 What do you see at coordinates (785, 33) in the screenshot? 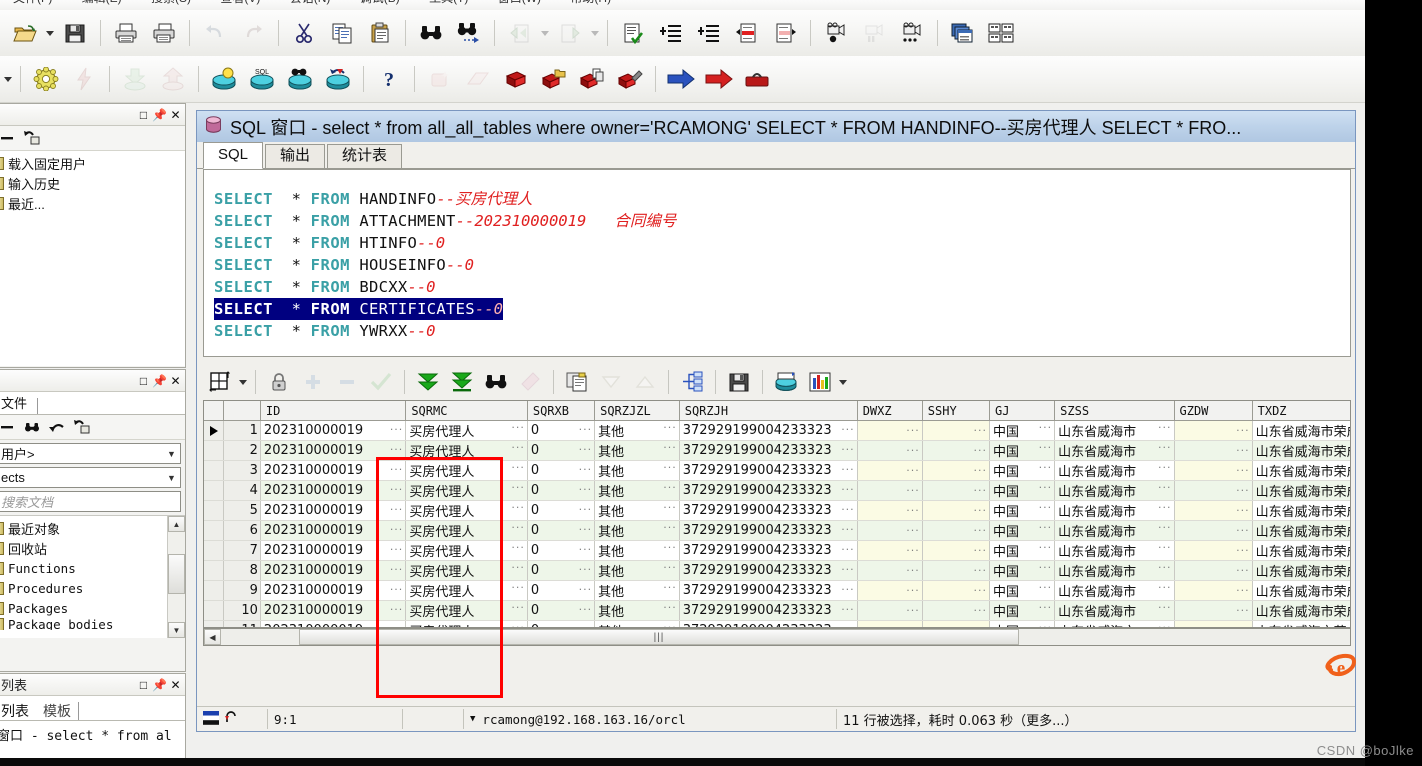
I see `uncomment-icon` at bounding box center [785, 33].